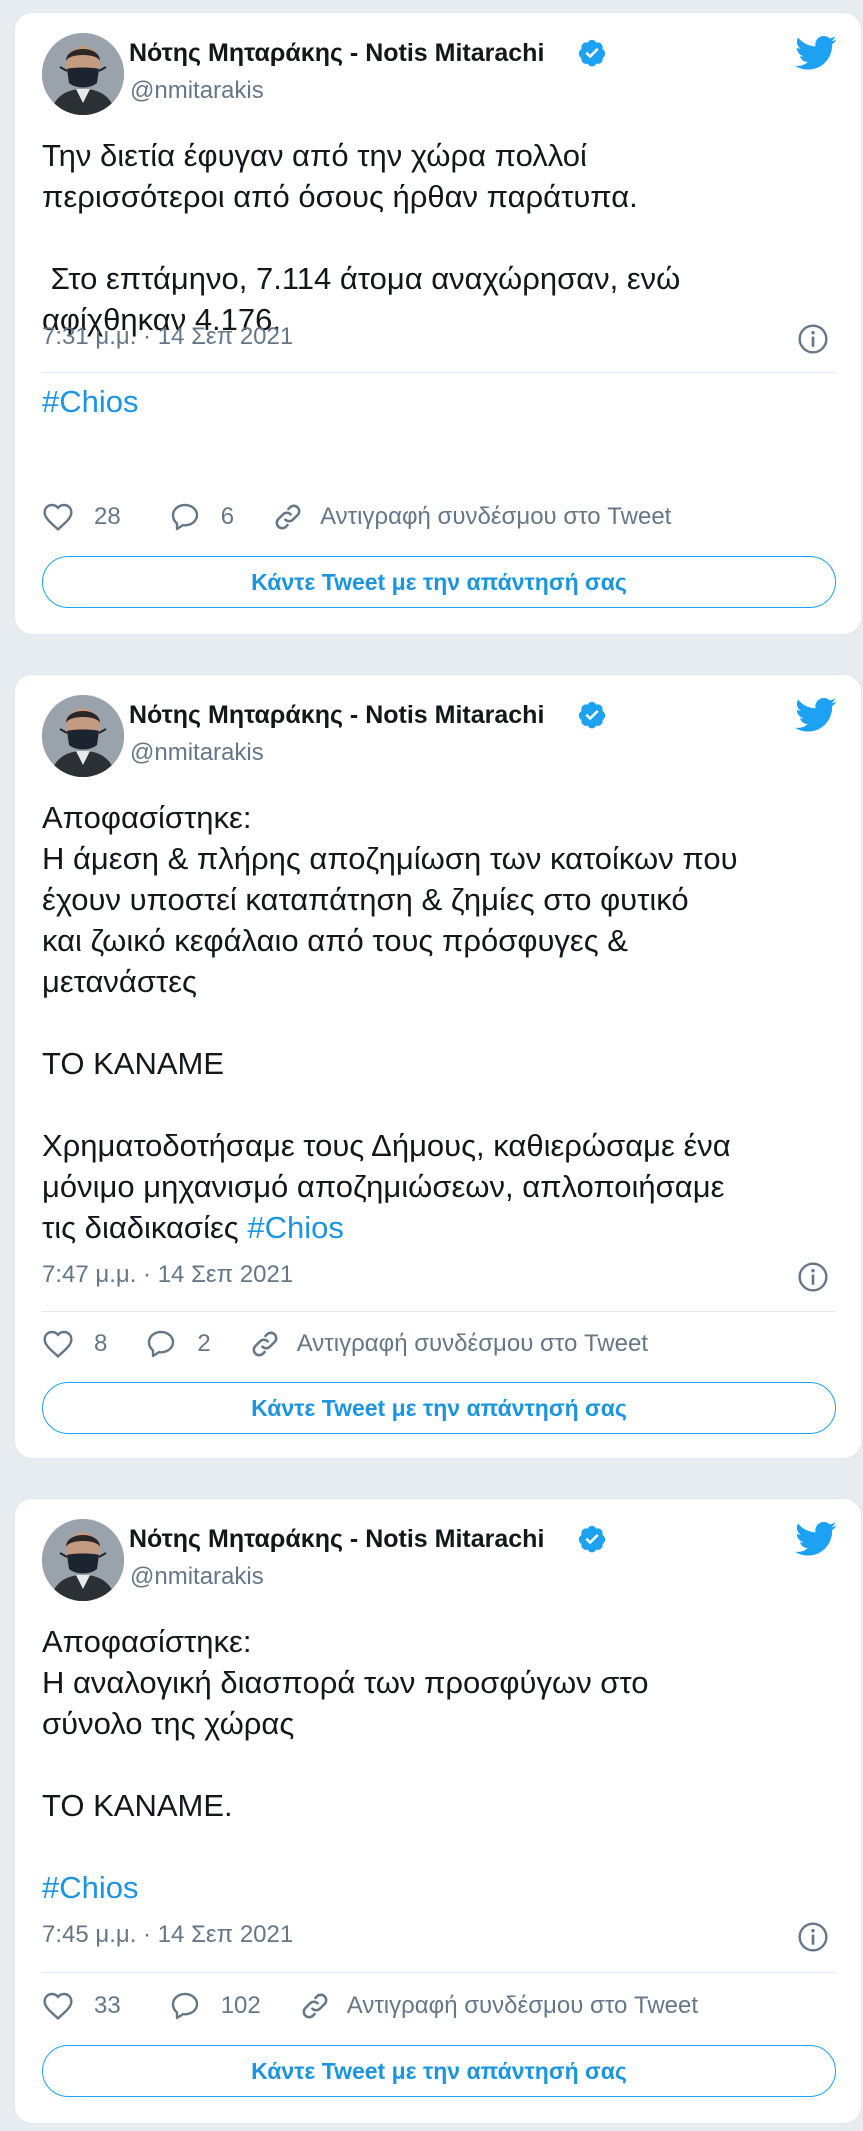  I want to click on tweet-timestamp: 7:45 μ.μ. · 14 Σεπ 2021, so click(167, 1935).